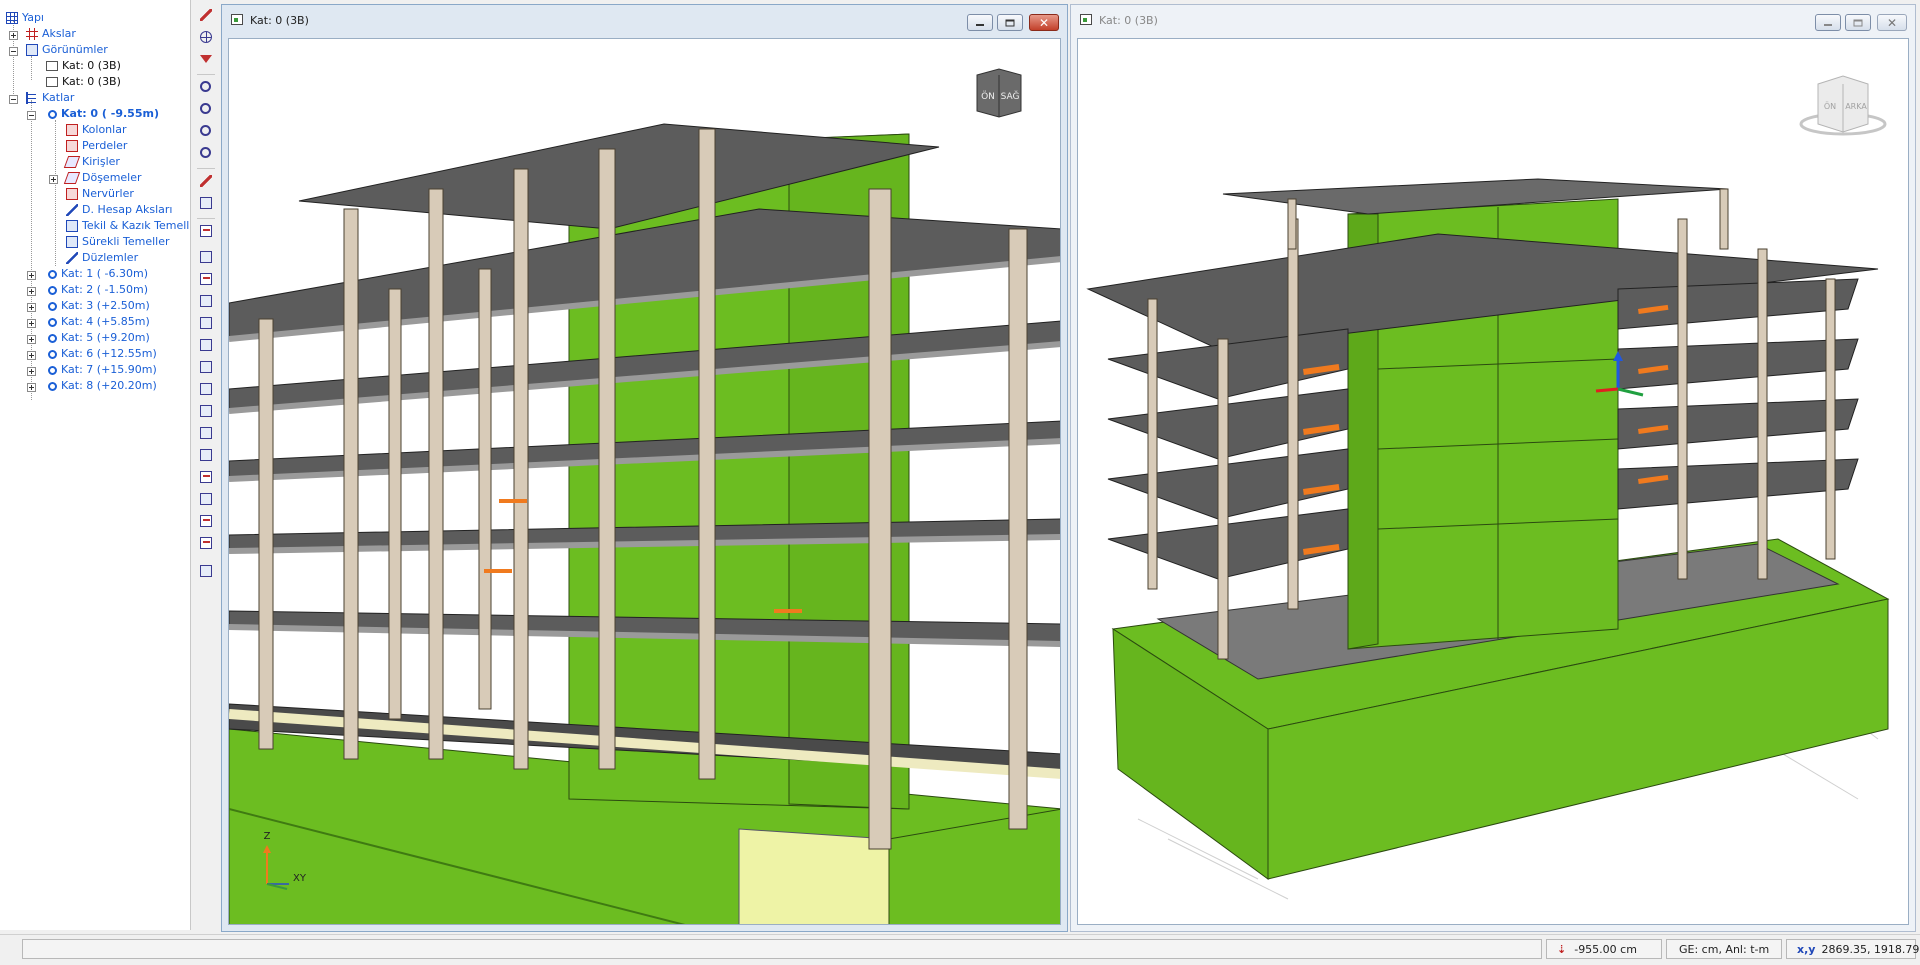 This screenshot has width=1920, height=965. Describe the element at coordinates (206, 37) in the screenshot. I see `globe-button` at that location.